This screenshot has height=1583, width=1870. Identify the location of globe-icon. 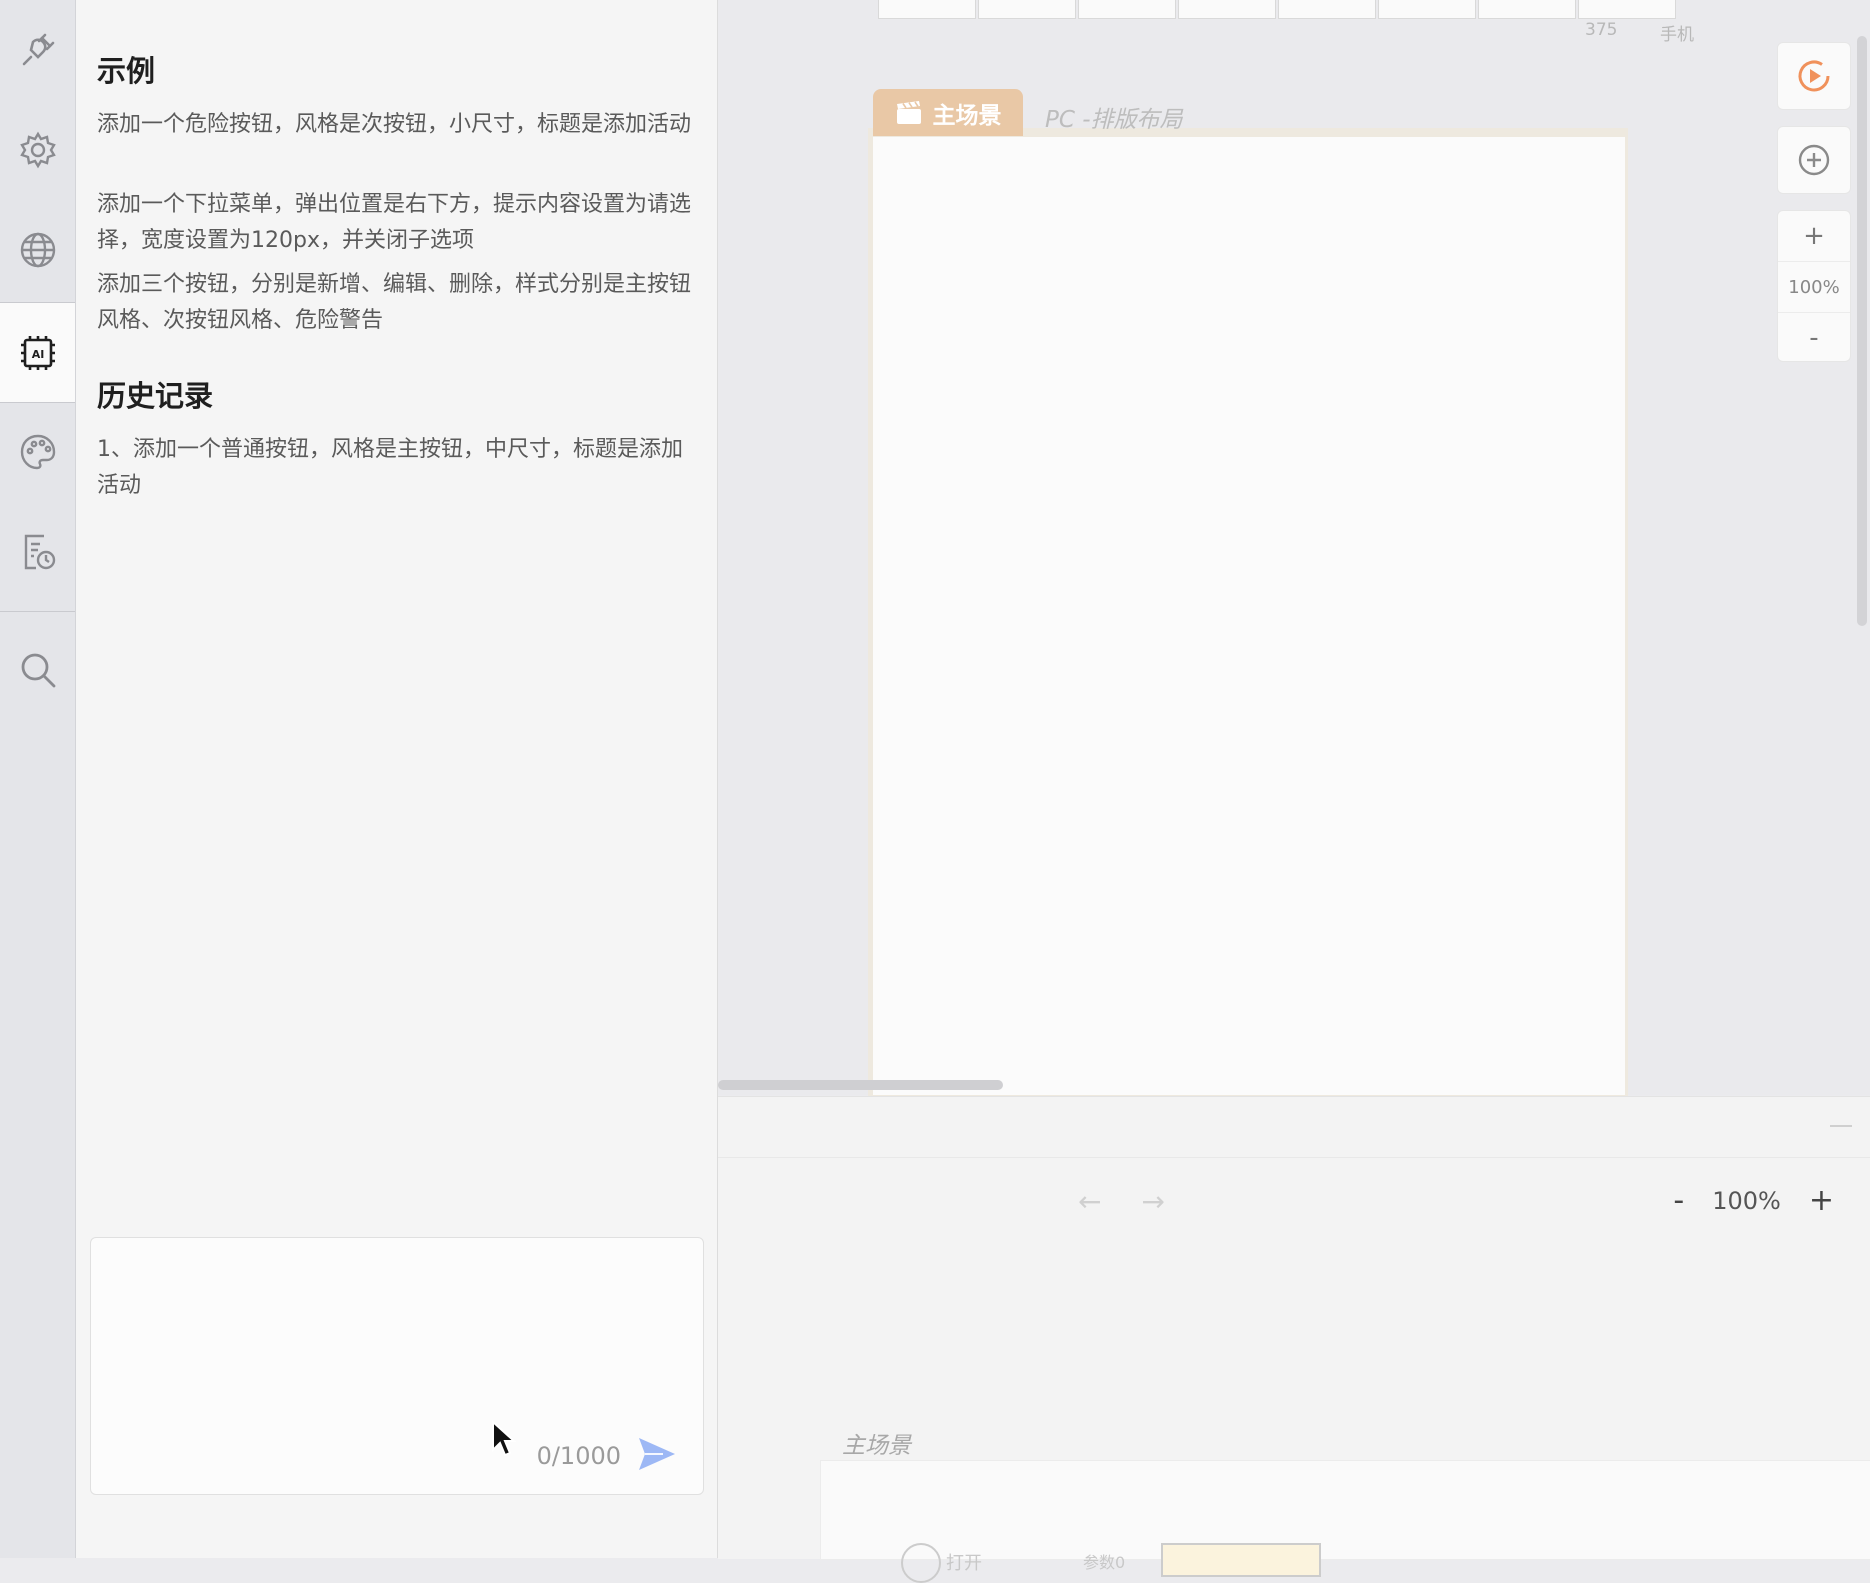
(37, 250).